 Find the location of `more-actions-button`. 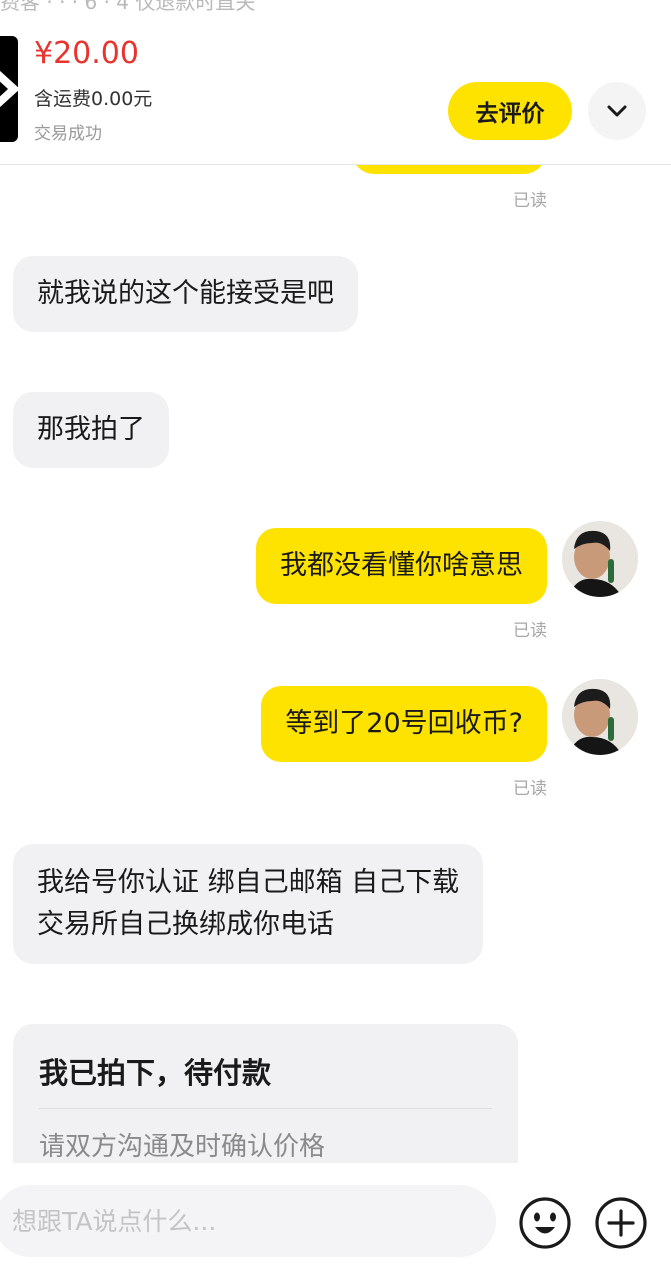

more-actions-button is located at coordinates (621, 1223).